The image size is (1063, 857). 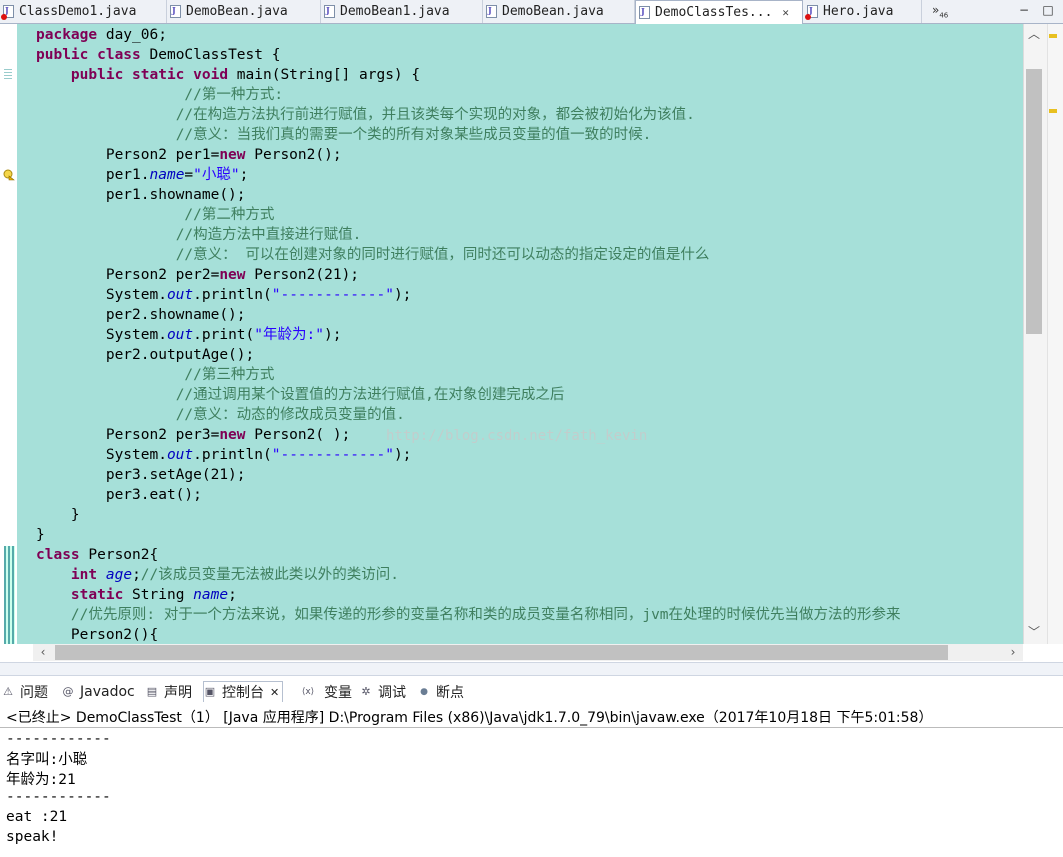 I want to click on code-token: ;, so click(x=232, y=595).